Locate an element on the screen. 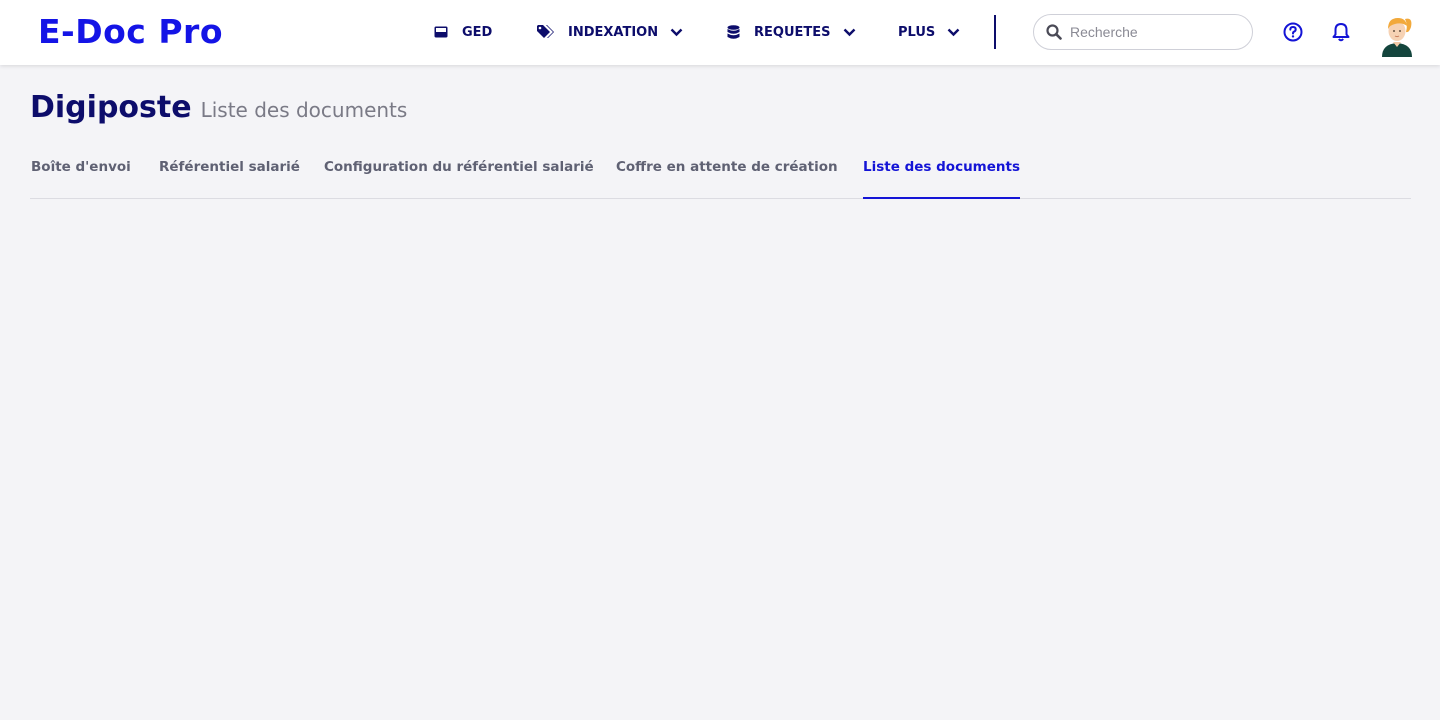 This screenshot has width=1440, height=720. nav-indexation-label: INDEXATION is located at coordinates (613, 32).